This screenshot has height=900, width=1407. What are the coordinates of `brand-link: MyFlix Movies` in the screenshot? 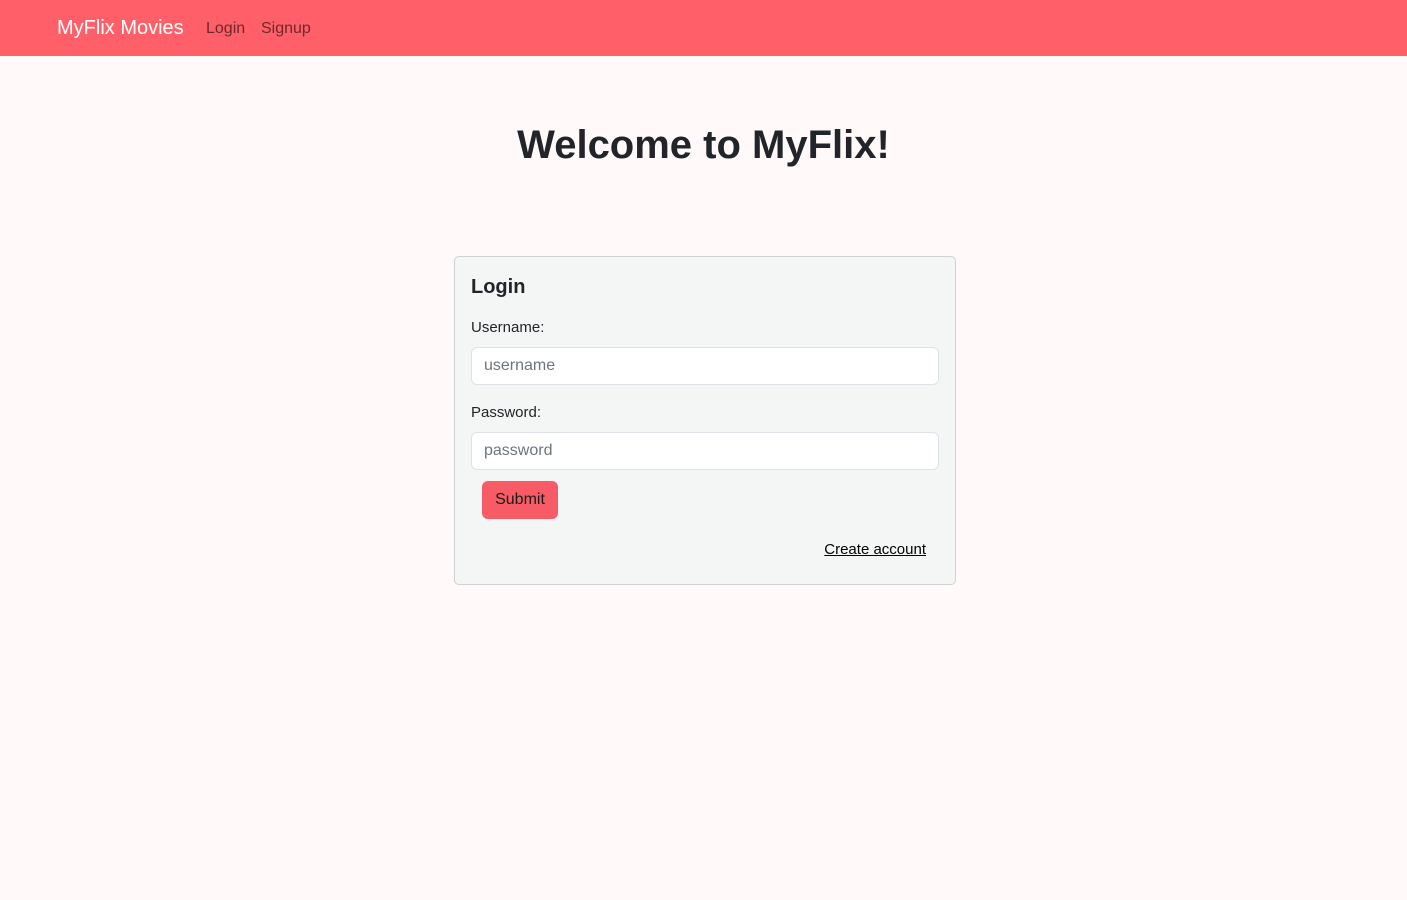 It's located at (120, 28).